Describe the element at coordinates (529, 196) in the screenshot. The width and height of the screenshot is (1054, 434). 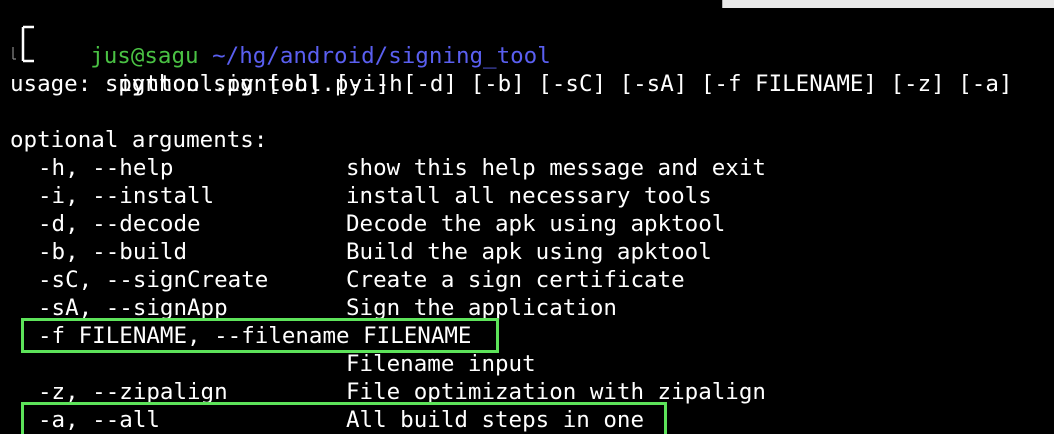
I see `arg-description: install all necessary tools` at that location.